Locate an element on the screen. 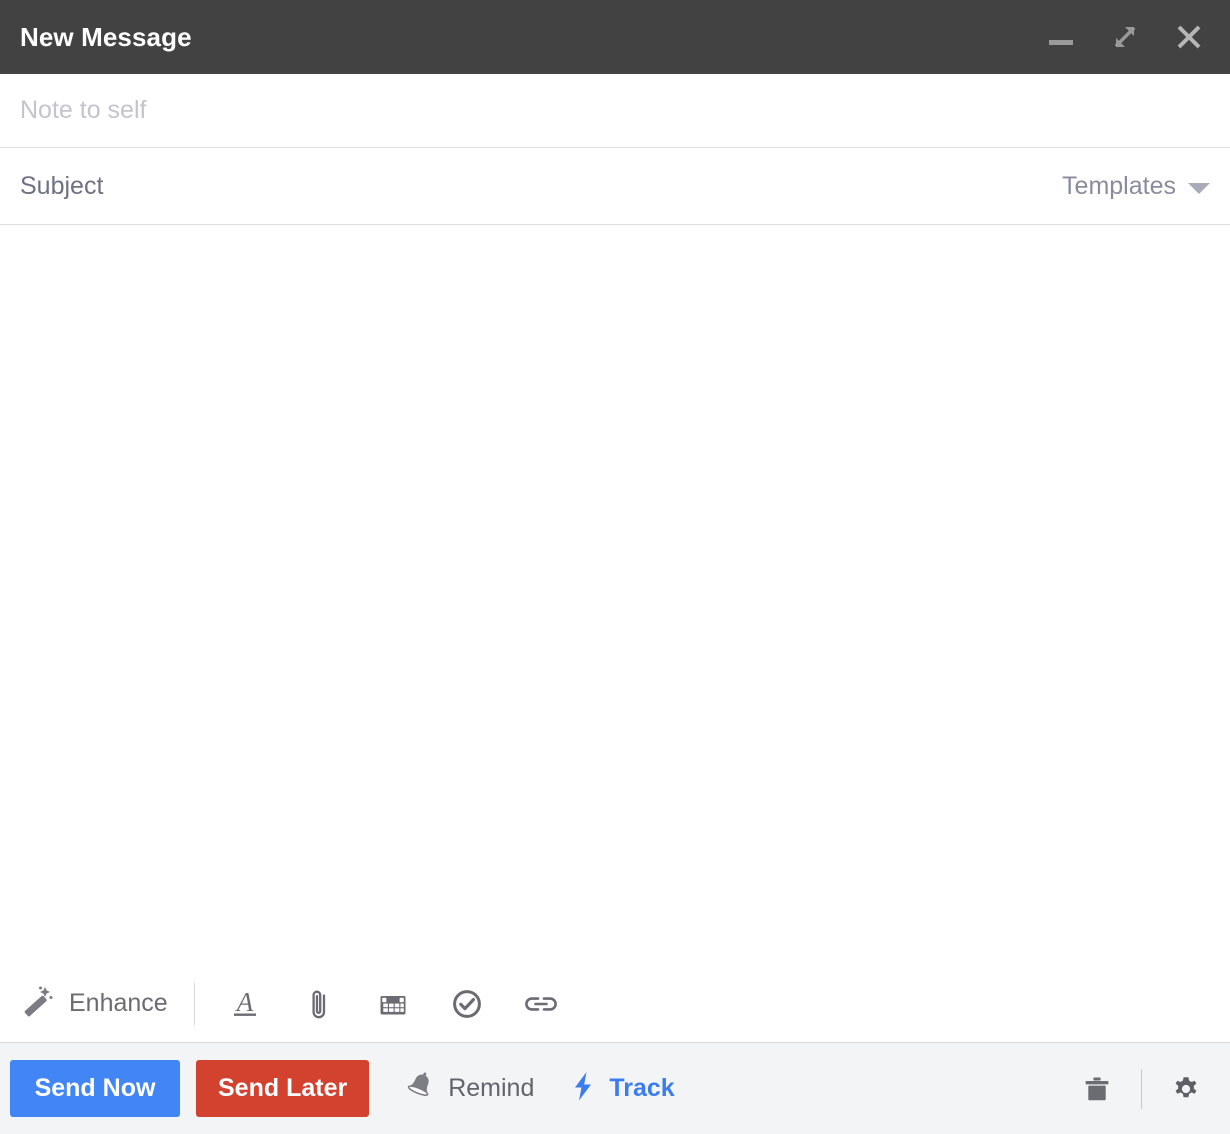 The height and width of the screenshot is (1134, 1230). attachment-button is located at coordinates (319, 1004).